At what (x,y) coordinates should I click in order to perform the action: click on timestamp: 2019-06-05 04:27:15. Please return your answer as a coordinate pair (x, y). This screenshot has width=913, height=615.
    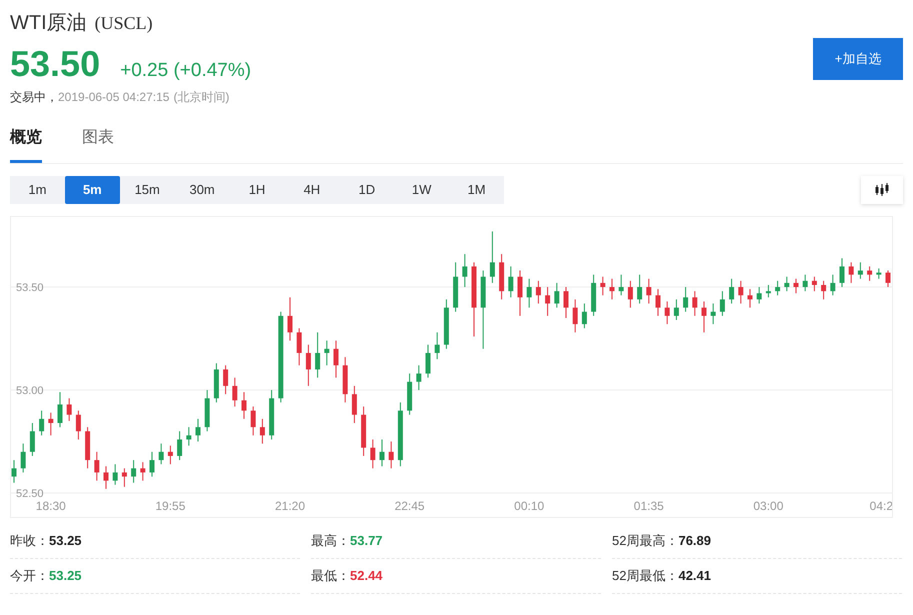
    Looking at the image, I should click on (114, 97).